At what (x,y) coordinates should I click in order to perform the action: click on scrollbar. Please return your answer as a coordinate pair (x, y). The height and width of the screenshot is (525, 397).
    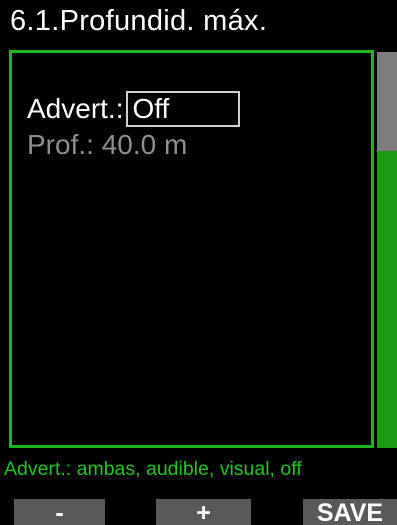
    Looking at the image, I should click on (387, 250).